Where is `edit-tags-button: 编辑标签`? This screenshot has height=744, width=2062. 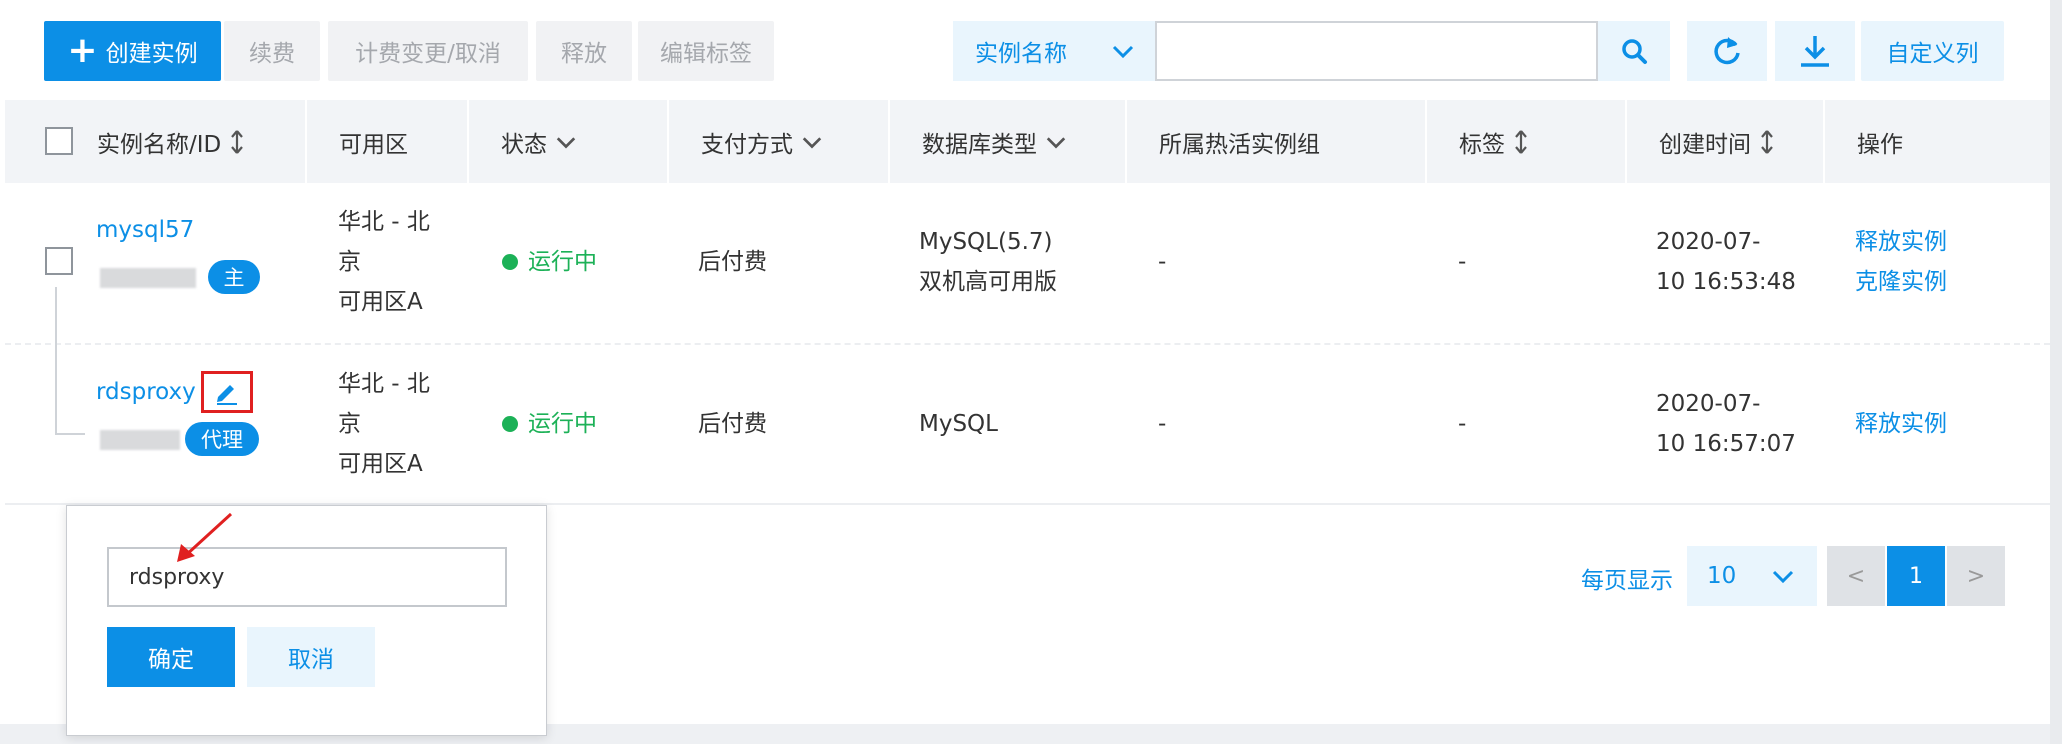
edit-tags-button: 编辑标签 is located at coordinates (706, 51).